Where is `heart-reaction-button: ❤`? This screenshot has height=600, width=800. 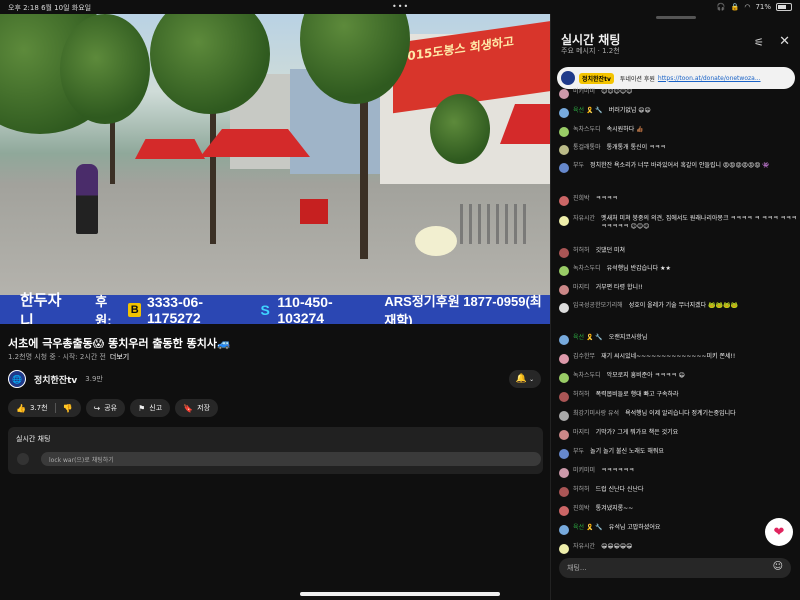 heart-reaction-button: ❤ is located at coordinates (779, 532).